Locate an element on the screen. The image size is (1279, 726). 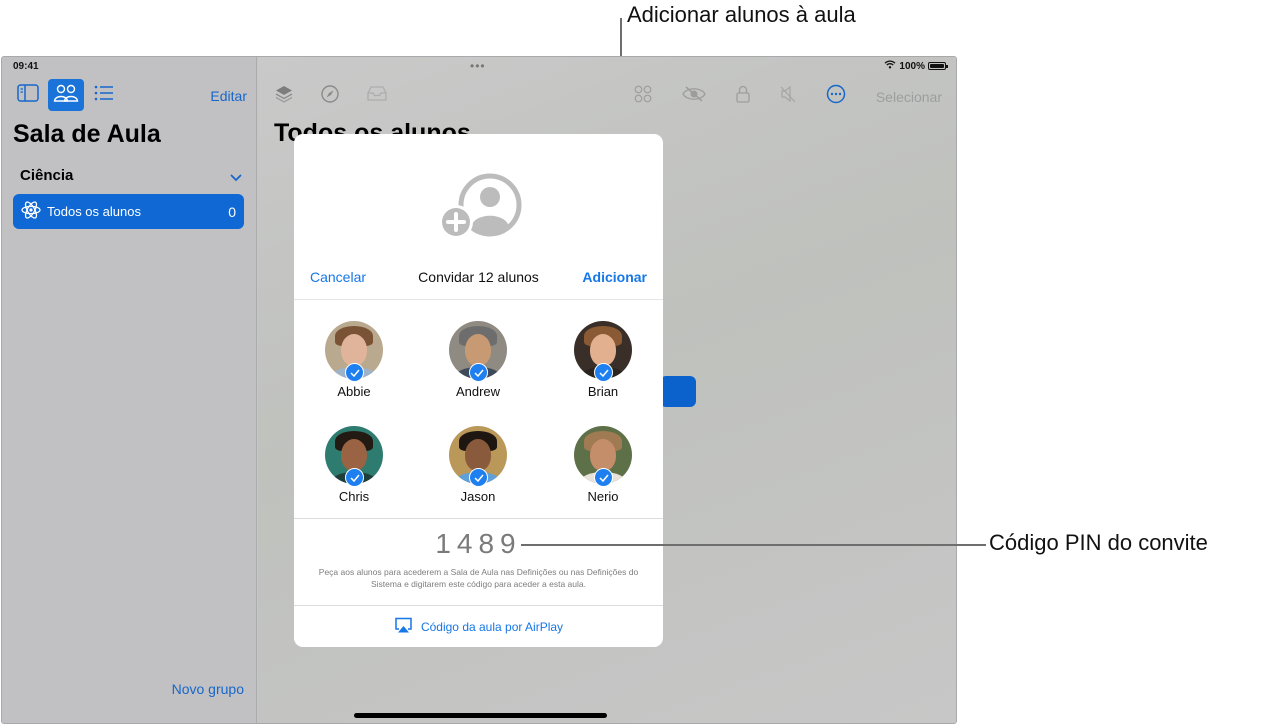
tray-icon is located at coordinates (377, 96).